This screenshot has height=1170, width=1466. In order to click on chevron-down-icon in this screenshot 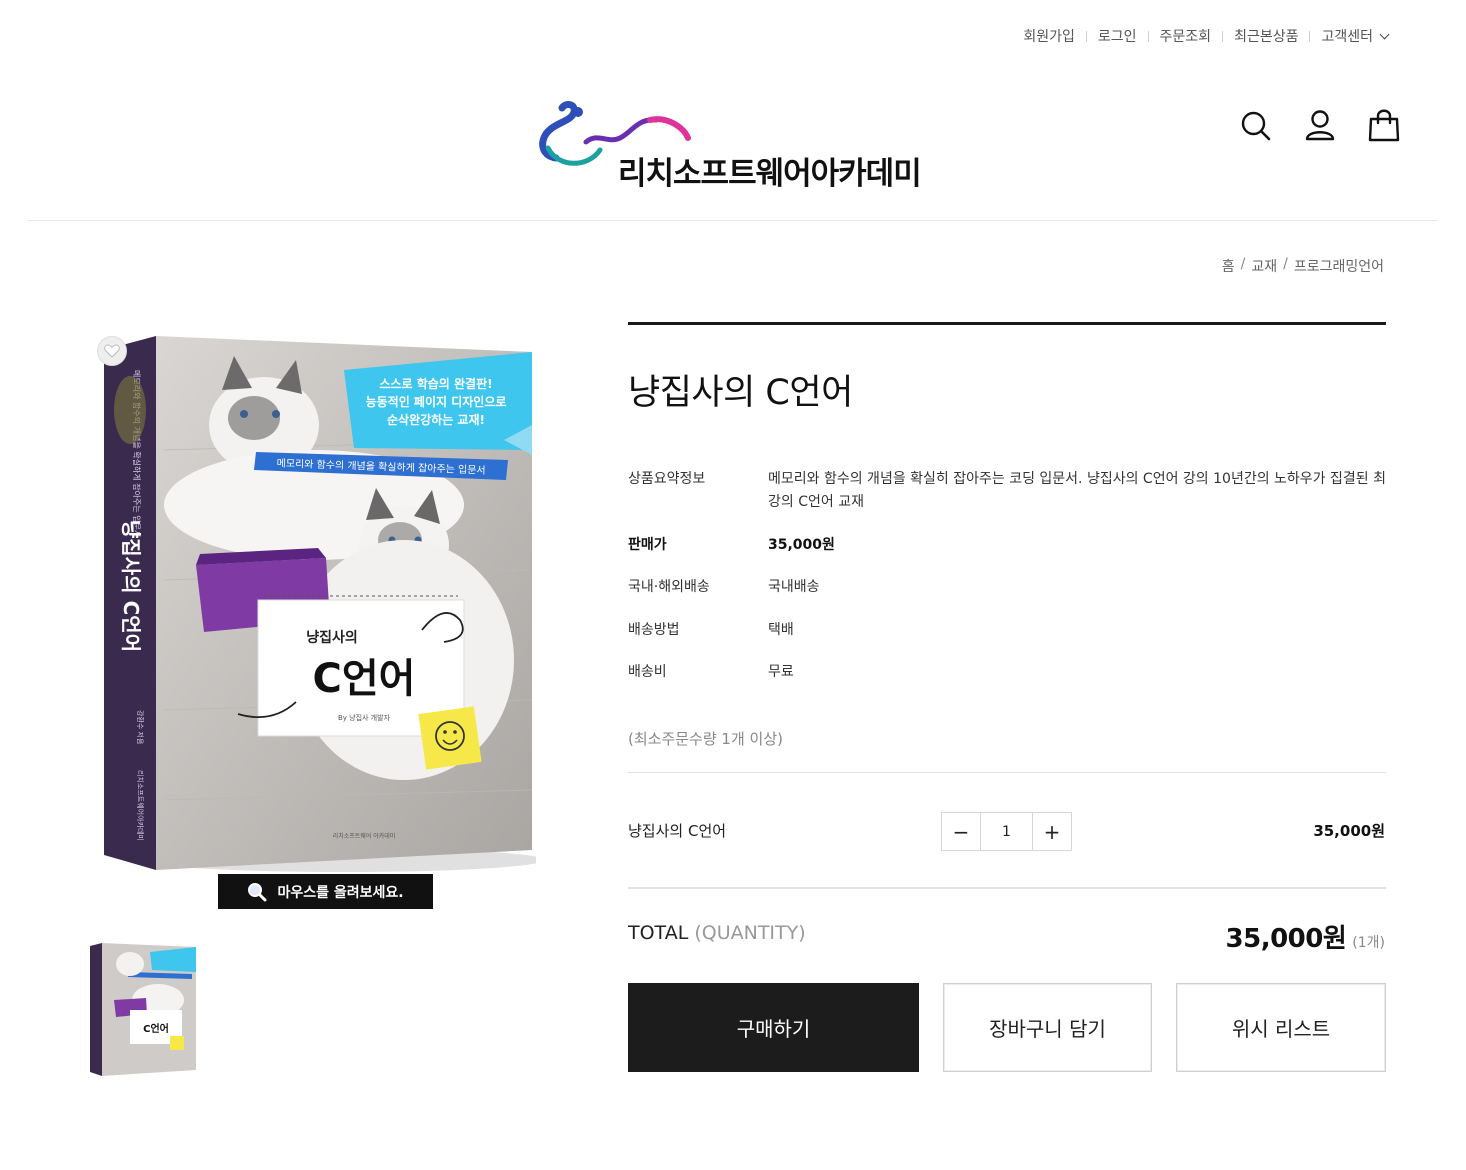, I will do `click(1384, 34)`.